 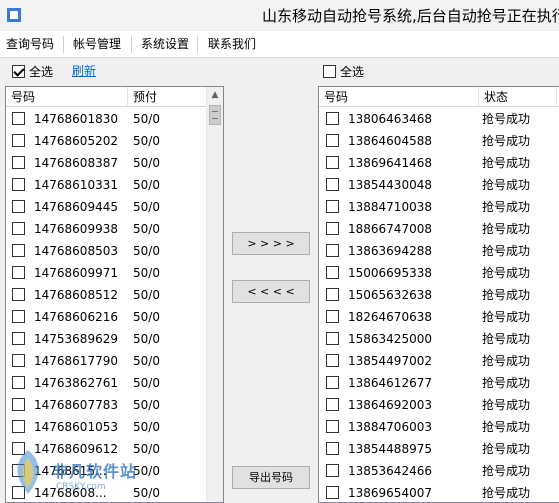 What do you see at coordinates (165, 44) in the screenshot?
I see `menu-system-settings: 系统设置` at bounding box center [165, 44].